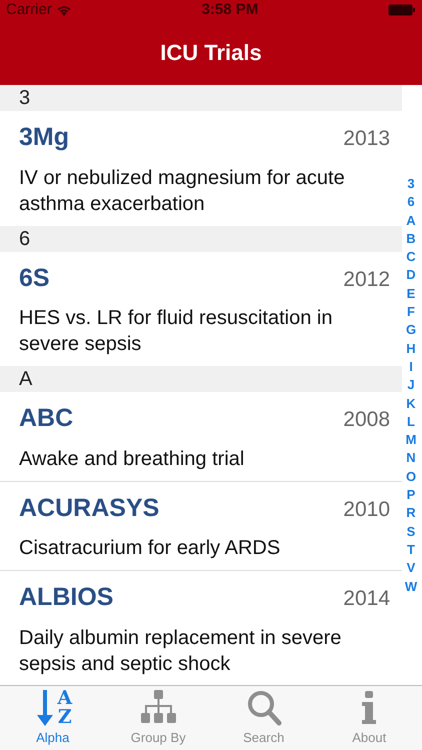 This screenshot has width=422, height=750. I want to click on trial-row: ABC 2008 Awake and breathing trial, so click(201, 436).